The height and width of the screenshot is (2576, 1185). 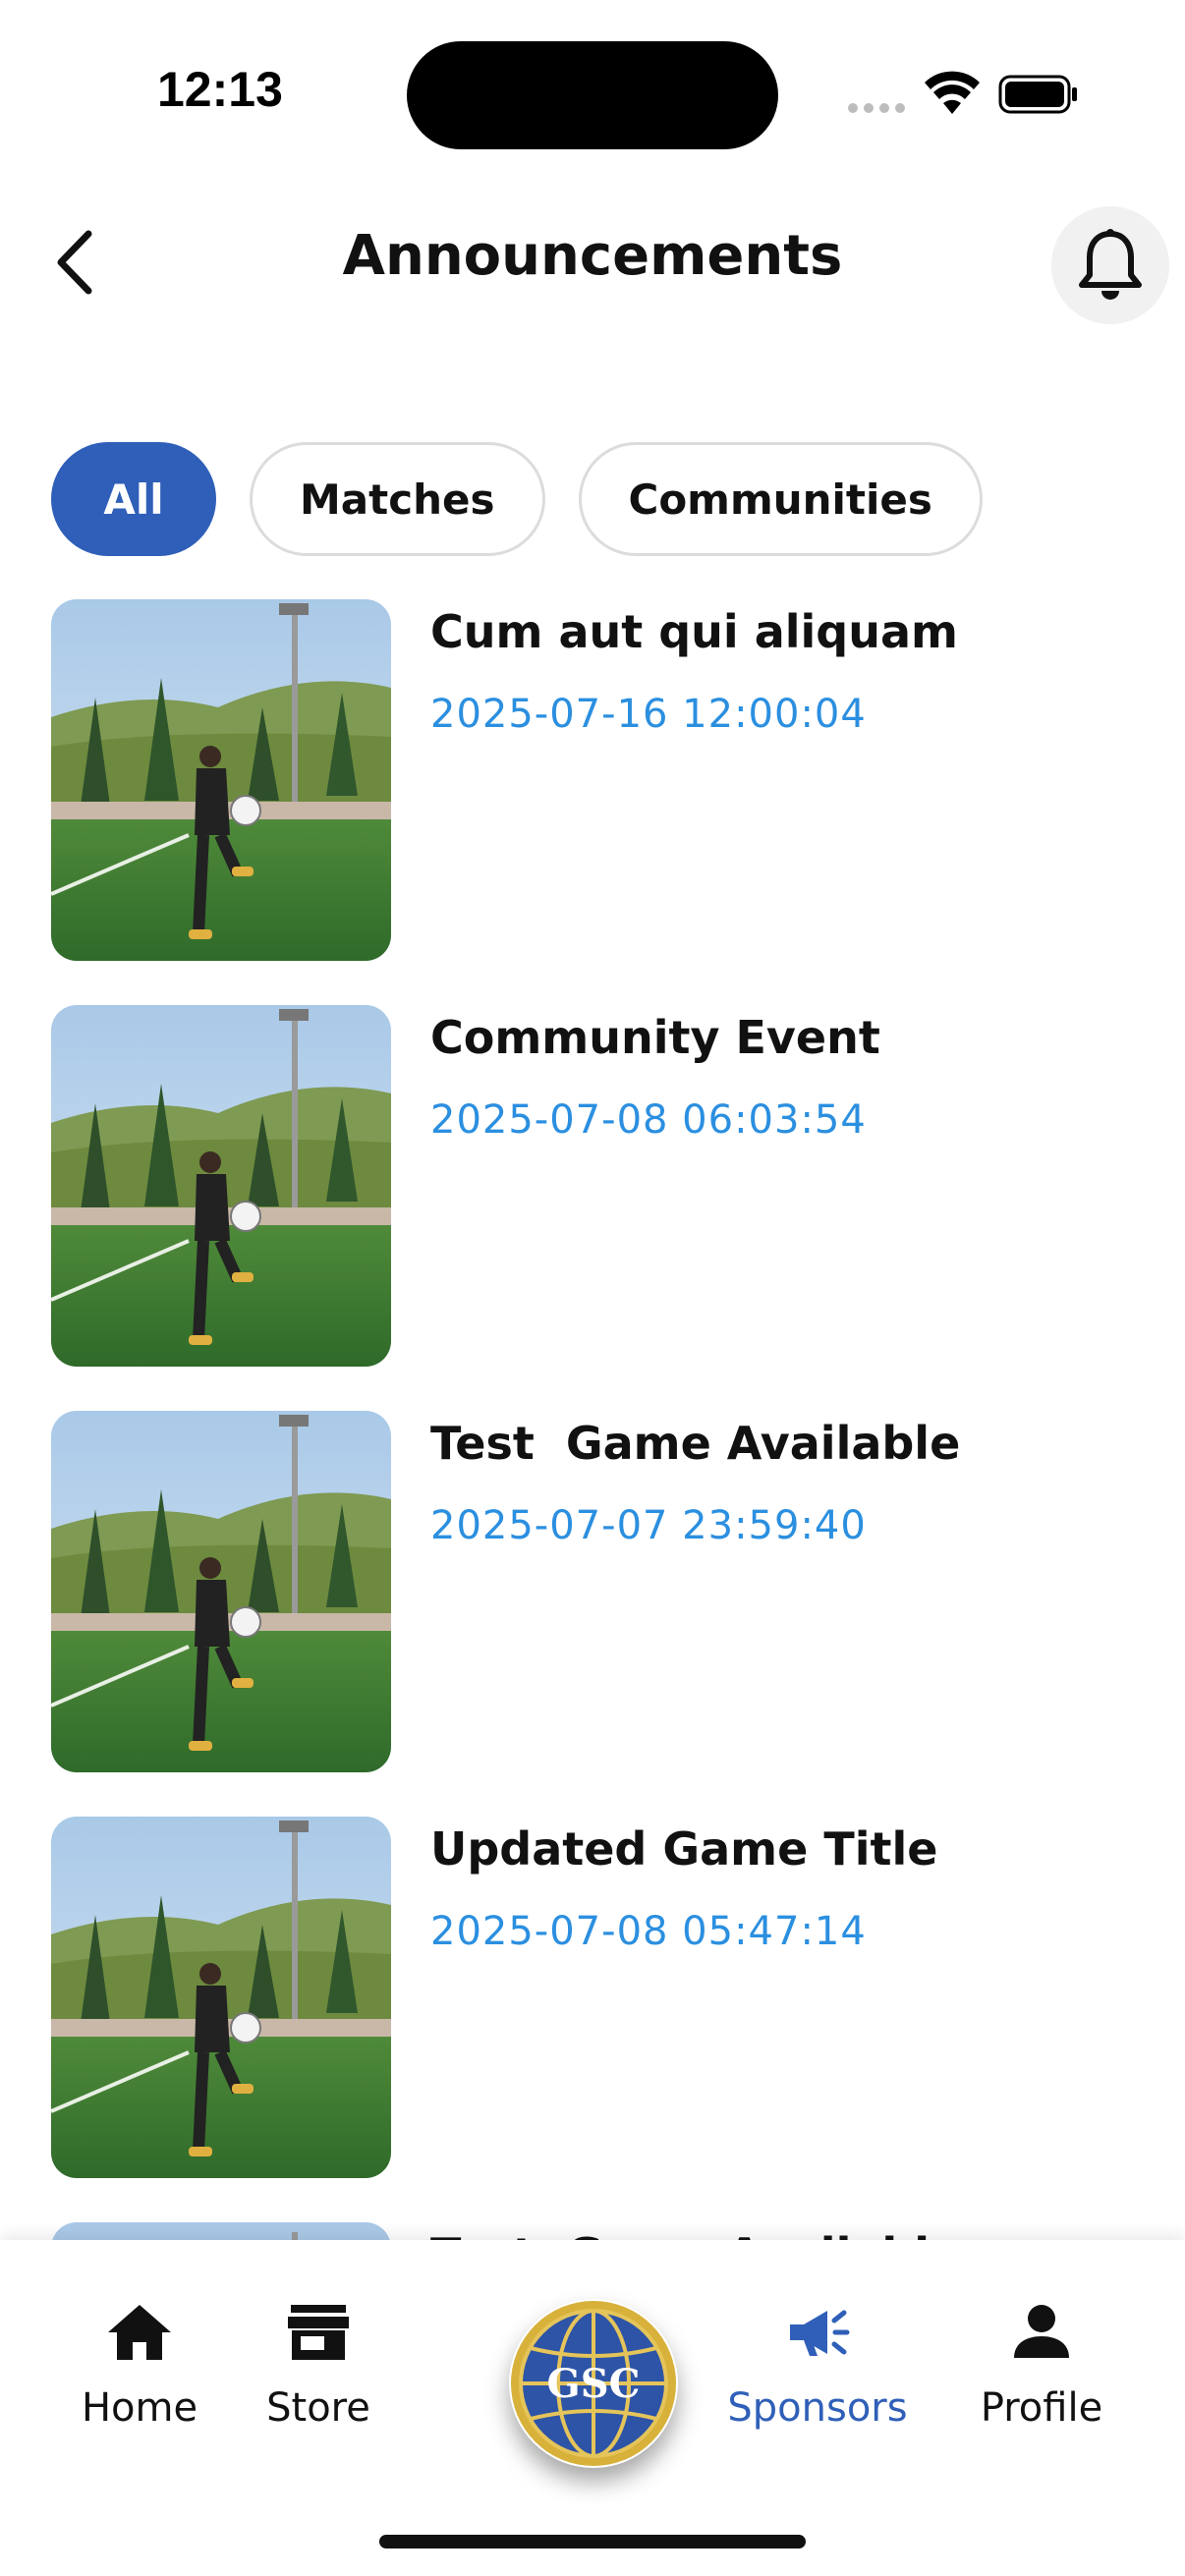 What do you see at coordinates (649, 1525) in the screenshot?
I see `announcement-date: 2025-07-07 23:59:40` at bounding box center [649, 1525].